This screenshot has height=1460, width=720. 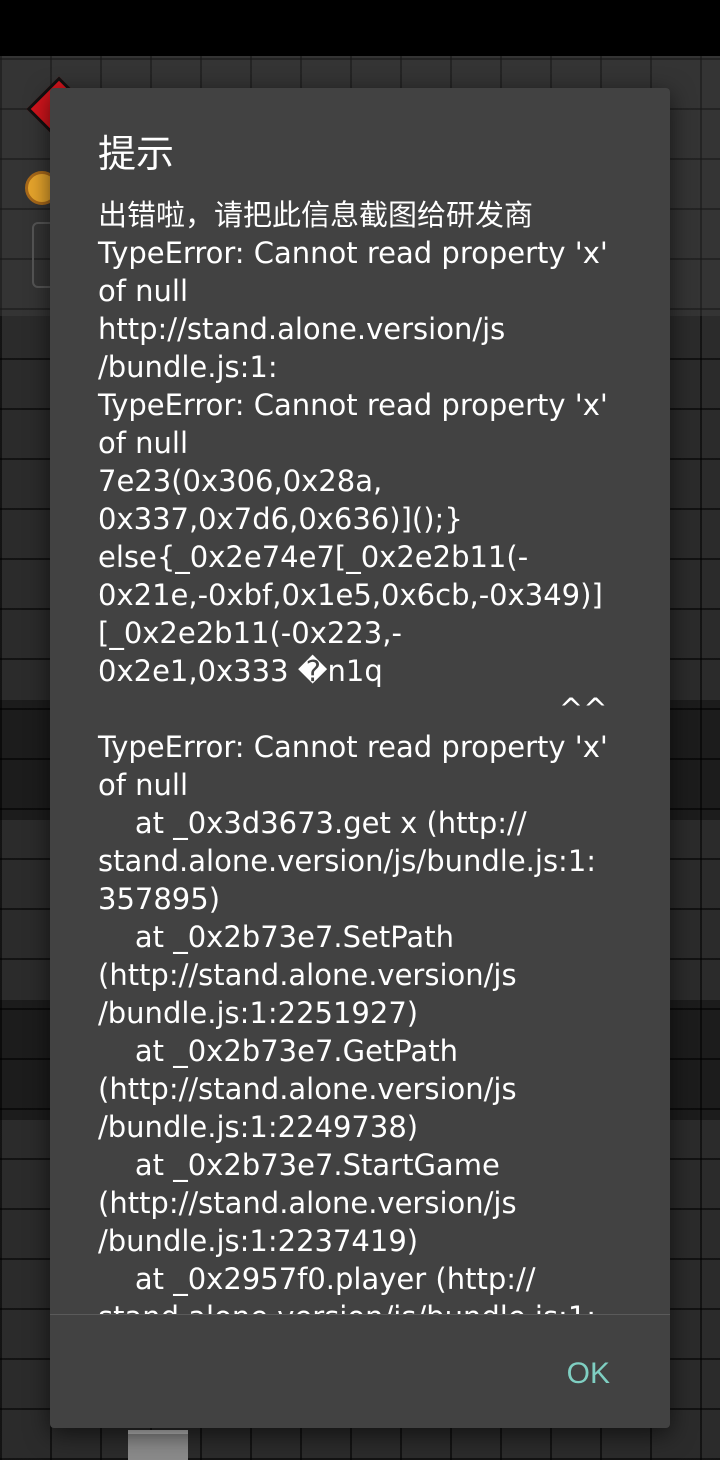 I want to click on game-pipe-decoration, so click(x=158, y=1445).